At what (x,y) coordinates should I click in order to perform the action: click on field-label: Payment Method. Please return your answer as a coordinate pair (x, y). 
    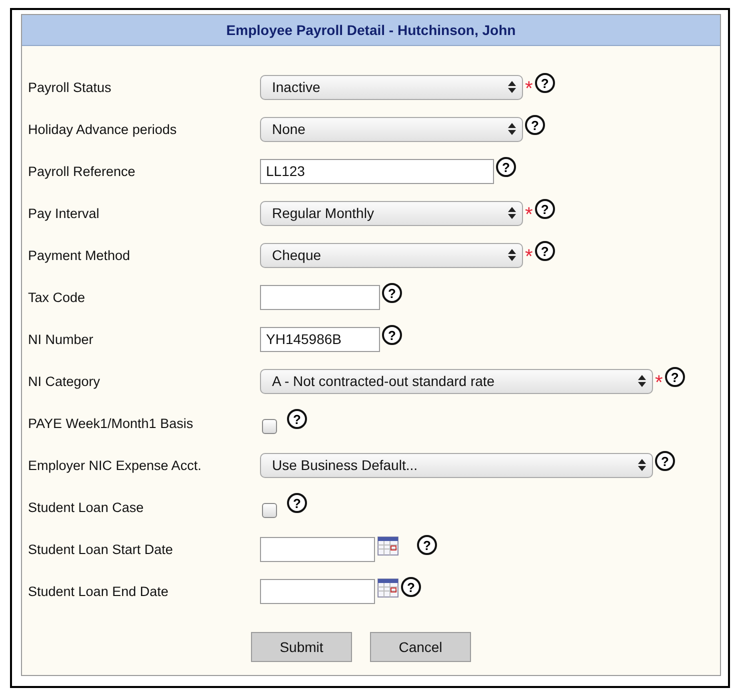
    Looking at the image, I should click on (80, 255).